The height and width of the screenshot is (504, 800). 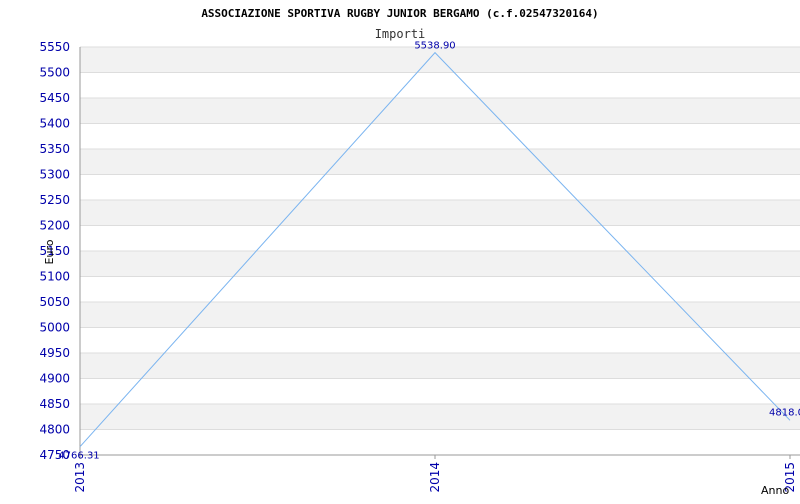 I want to click on y-tick-label: 4850, so click(x=54, y=404).